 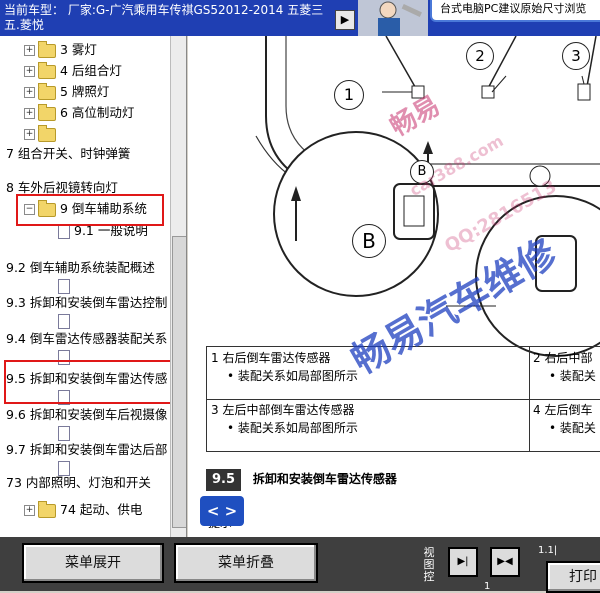 What do you see at coordinates (78, 49) in the screenshot?
I see `tree-item-label: 3 雾灯` at bounding box center [78, 49].